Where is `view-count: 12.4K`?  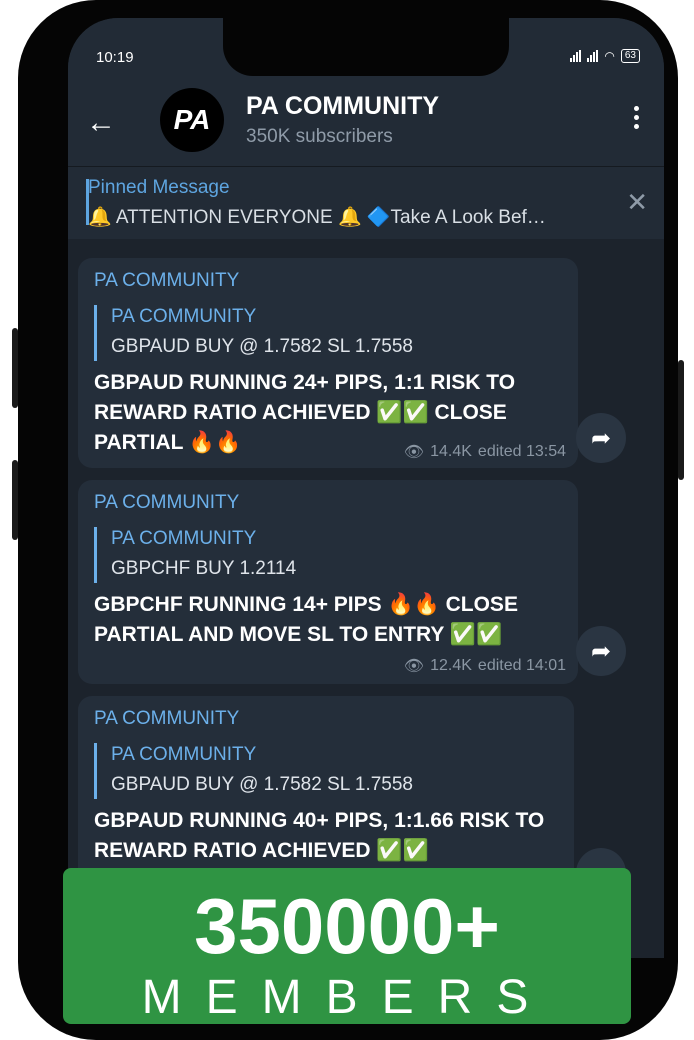 view-count: 12.4K is located at coordinates (451, 665).